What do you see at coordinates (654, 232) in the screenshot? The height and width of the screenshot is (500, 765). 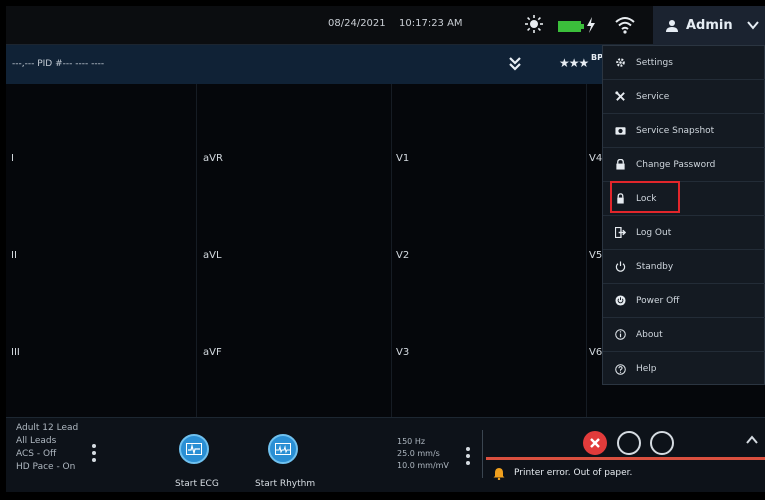 I see `menu-item-label: Log Out` at bounding box center [654, 232].